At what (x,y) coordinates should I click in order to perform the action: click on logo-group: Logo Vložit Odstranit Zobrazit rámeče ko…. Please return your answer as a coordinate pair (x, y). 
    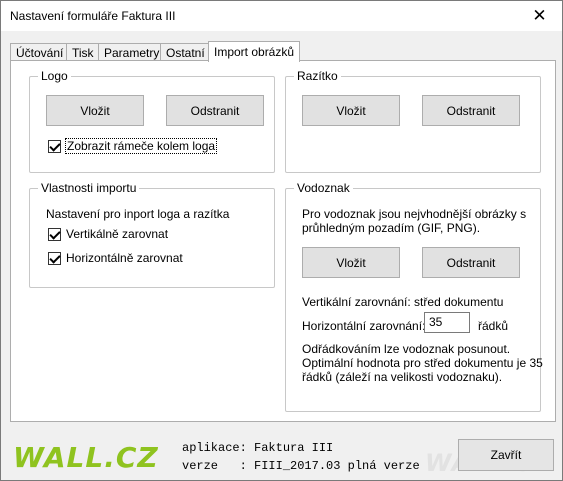
    Looking at the image, I should click on (152, 121).